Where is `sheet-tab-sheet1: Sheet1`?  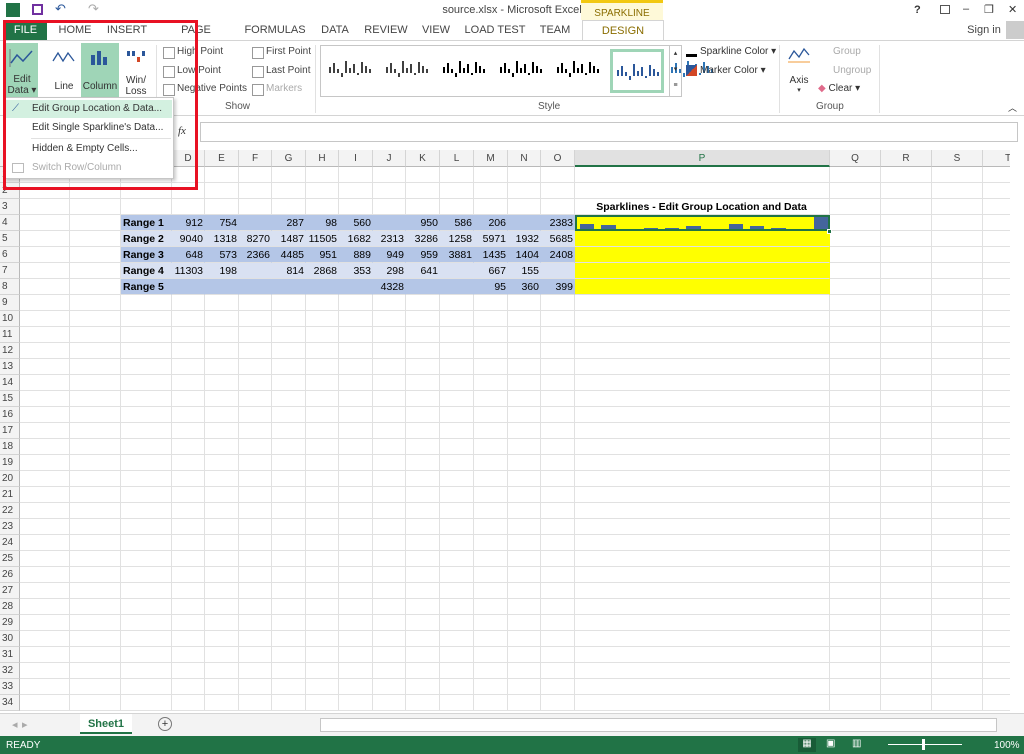
sheet-tab-sheet1: Sheet1 is located at coordinates (106, 724).